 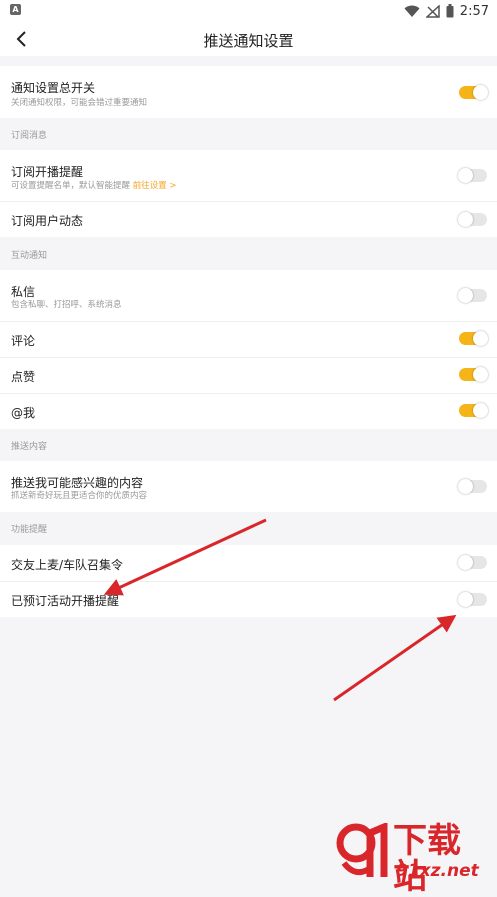 I want to click on private-msg-row: 私信 包含私聊、打招呼、系统消息, so click(x=248, y=295).